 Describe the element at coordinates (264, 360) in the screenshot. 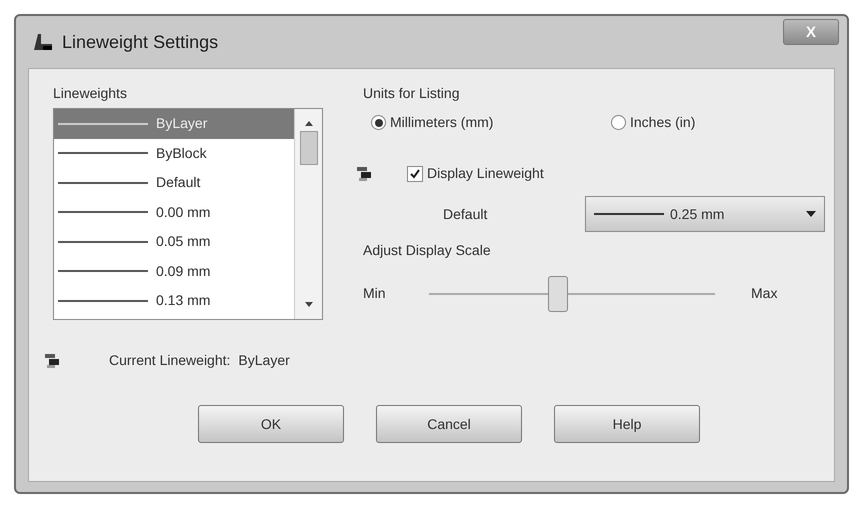

I see `current-lineweight-value: ByLayer` at that location.